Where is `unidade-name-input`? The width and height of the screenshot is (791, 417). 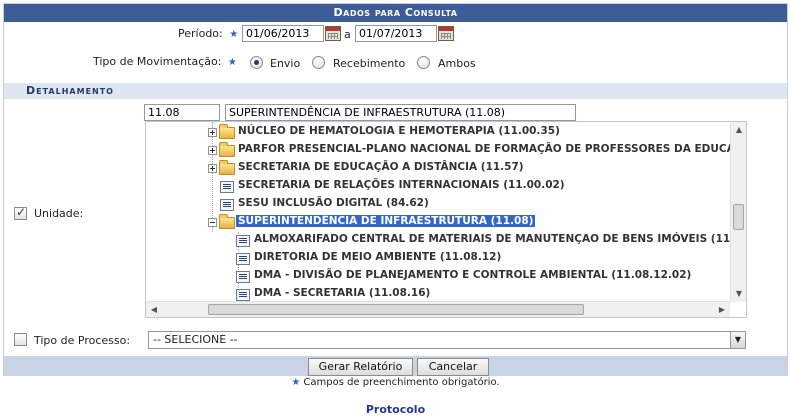 unidade-name-input is located at coordinates (400, 112).